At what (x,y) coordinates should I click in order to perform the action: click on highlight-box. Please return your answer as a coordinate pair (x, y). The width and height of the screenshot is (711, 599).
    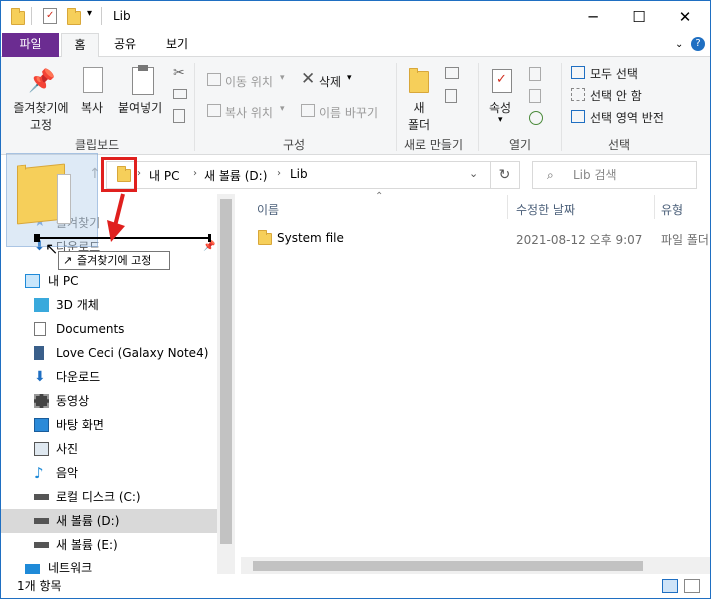
    Looking at the image, I should click on (119, 174).